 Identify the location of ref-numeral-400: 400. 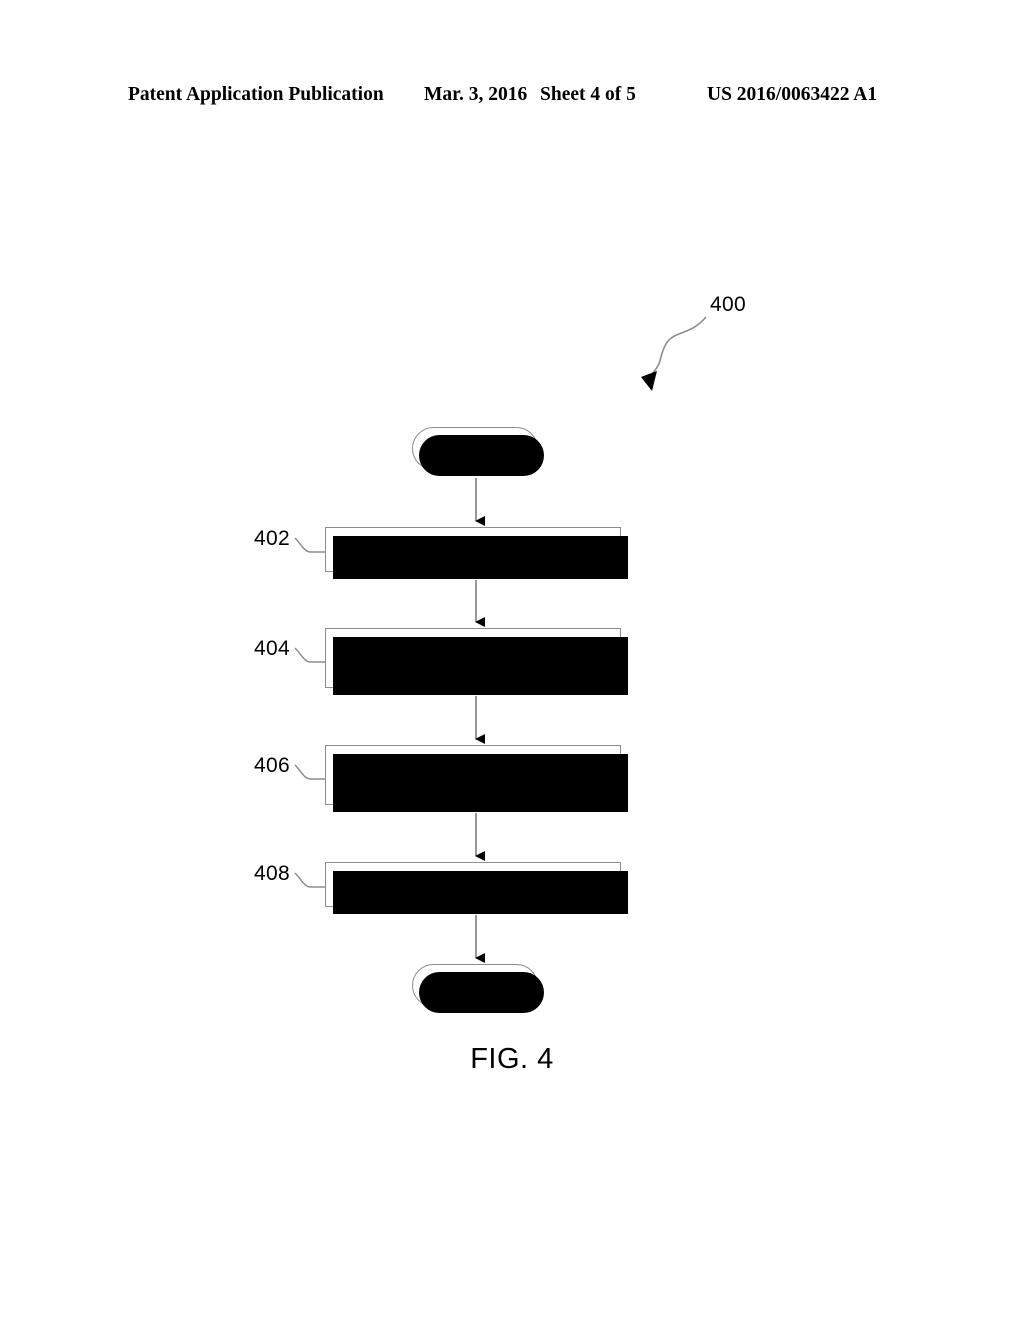
(728, 304).